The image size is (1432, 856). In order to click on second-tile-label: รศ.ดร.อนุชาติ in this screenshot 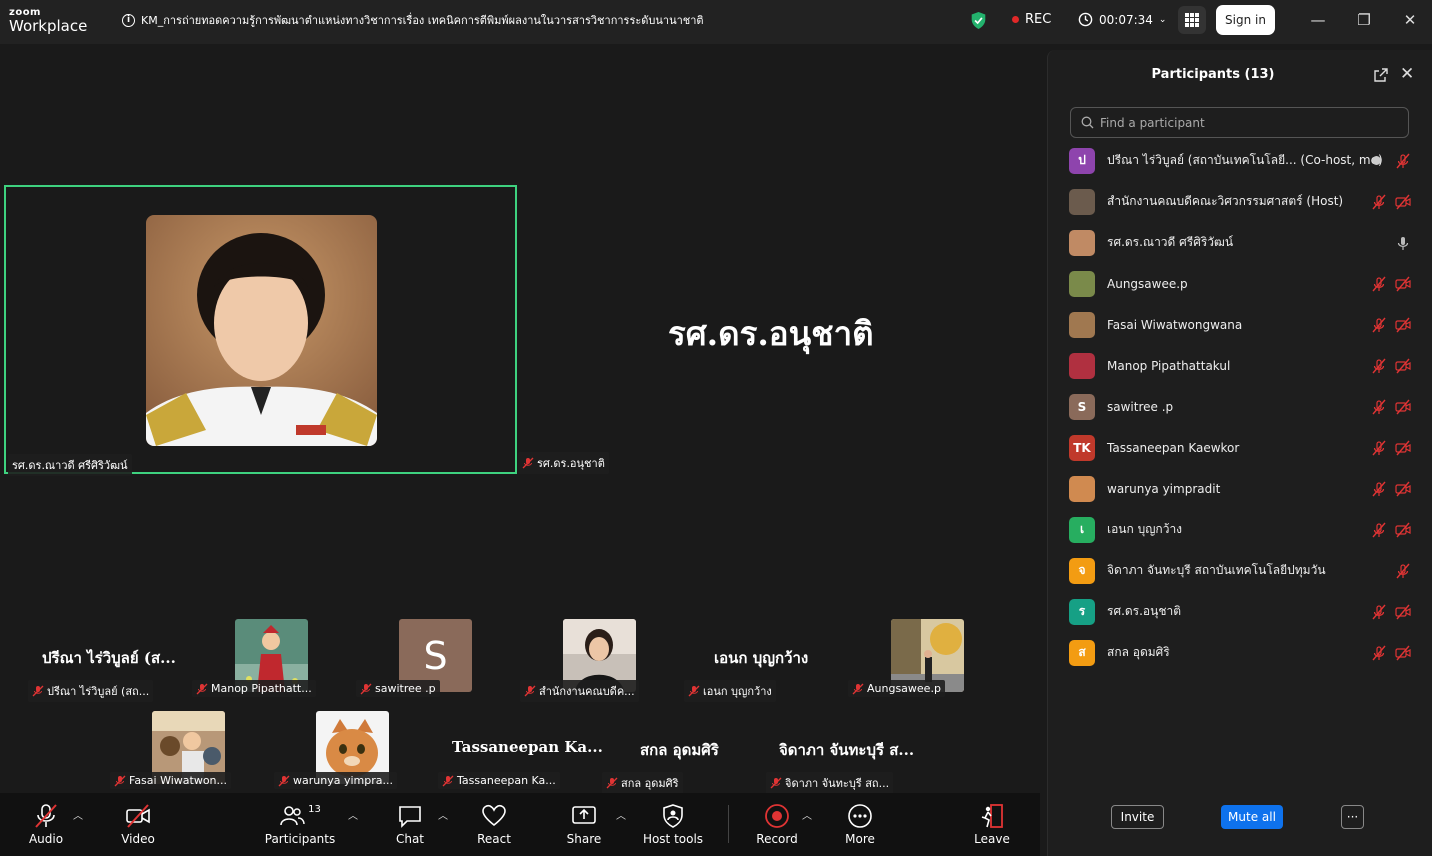, I will do `click(563, 463)`.